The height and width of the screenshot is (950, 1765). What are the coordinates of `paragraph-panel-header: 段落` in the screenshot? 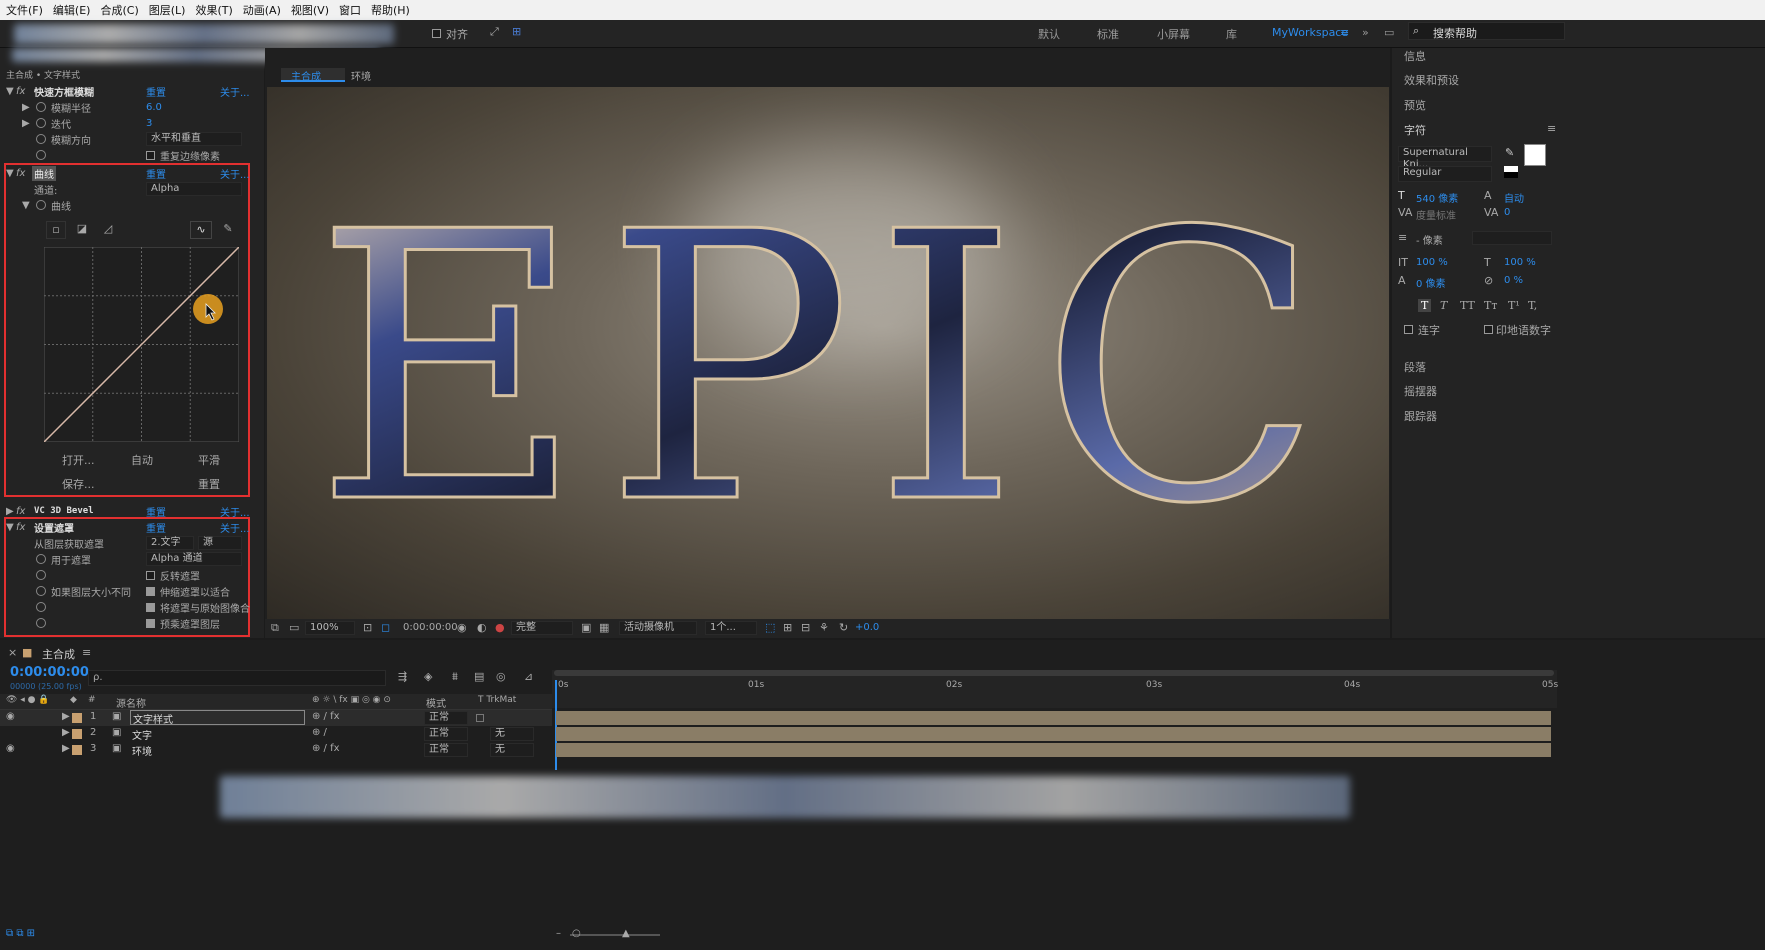 It's located at (1415, 367).